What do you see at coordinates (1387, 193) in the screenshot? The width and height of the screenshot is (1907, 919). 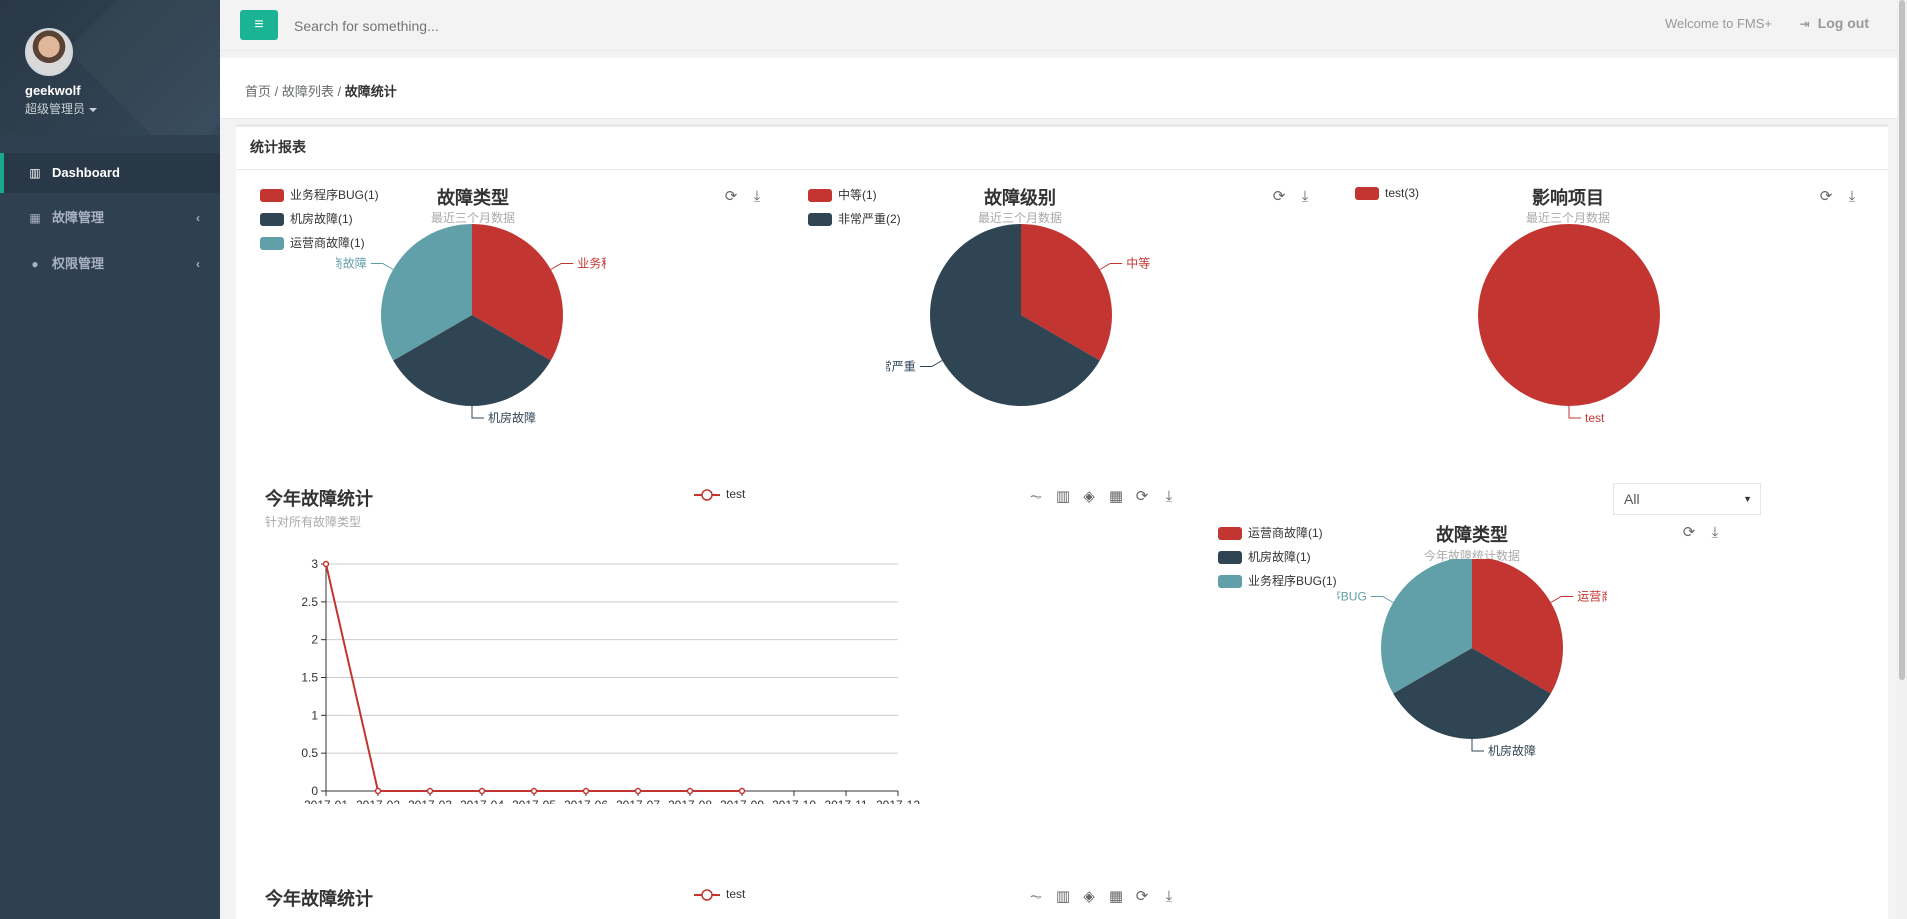 I see `legend-item: test(3)` at bounding box center [1387, 193].